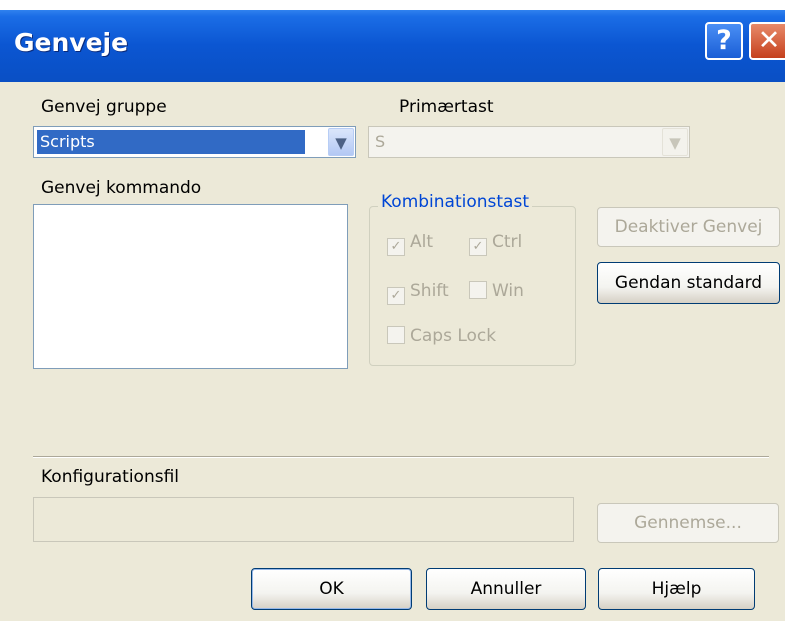 The width and height of the screenshot is (785, 621). Describe the element at coordinates (506, 589) in the screenshot. I see `cancel-button: Annuller` at that location.